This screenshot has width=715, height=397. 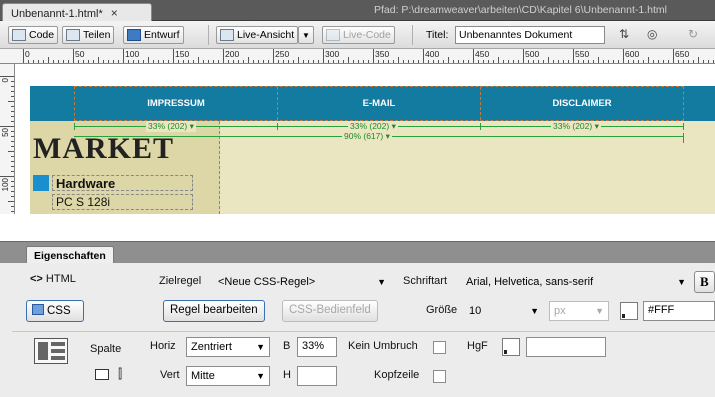 What do you see at coordinates (228, 347) in the screenshot?
I see `horiz-align-select: Zentriert ▼` at bounding box center [228, 347].